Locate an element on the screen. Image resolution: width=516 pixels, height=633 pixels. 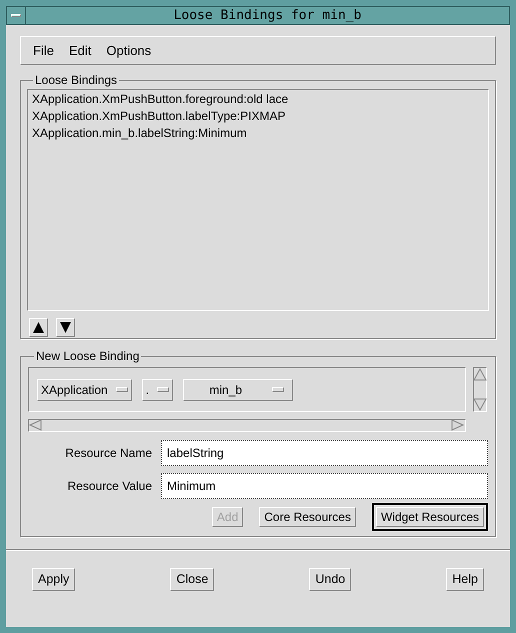
group-title: New Loose Binding is located at coordinates (87, 356).